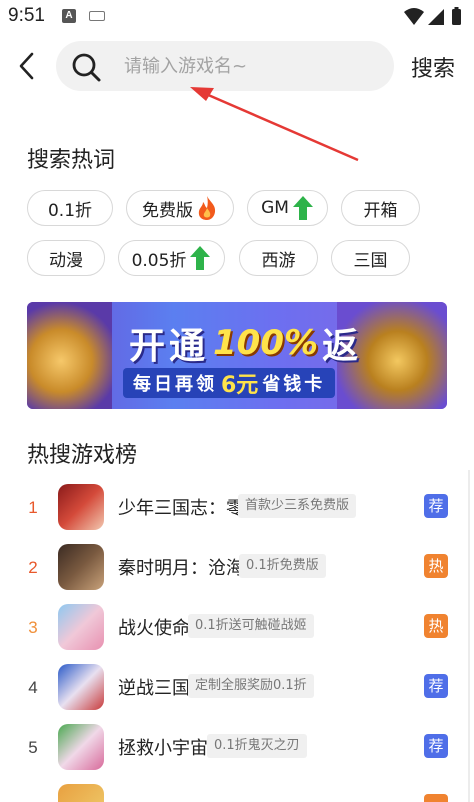  What do you see at coordinates (167, 210) in the screenshot?
I see `chip-label: 免费版` at bounding box center [167, 210].